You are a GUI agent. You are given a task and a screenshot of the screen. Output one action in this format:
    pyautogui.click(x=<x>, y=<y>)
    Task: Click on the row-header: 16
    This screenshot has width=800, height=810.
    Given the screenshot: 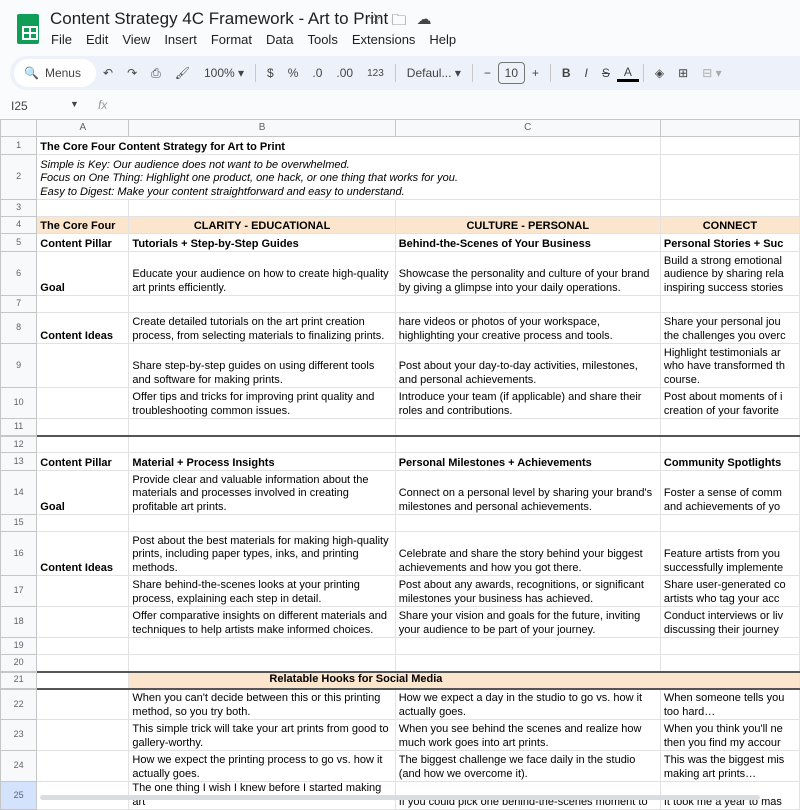 What is the action you would take?
    pyautogui.click(x=19, y=553)
    